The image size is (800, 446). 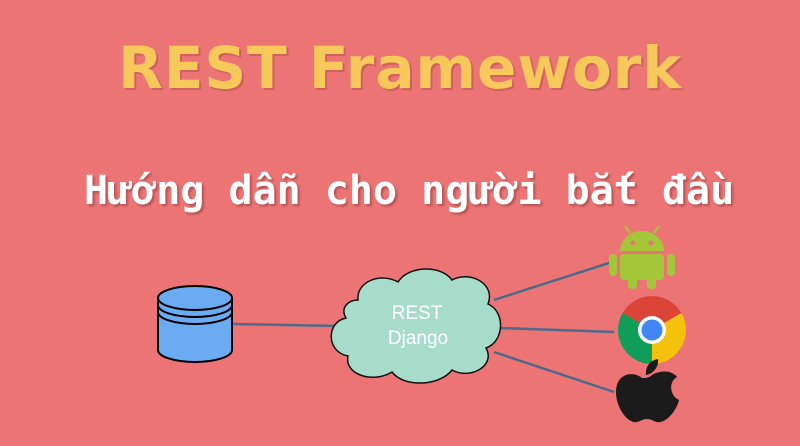 What do you see at coordinates (417, 313) in the screenshot?
I see `cloud-label-rest: REST` at bounding box center [417, 313].